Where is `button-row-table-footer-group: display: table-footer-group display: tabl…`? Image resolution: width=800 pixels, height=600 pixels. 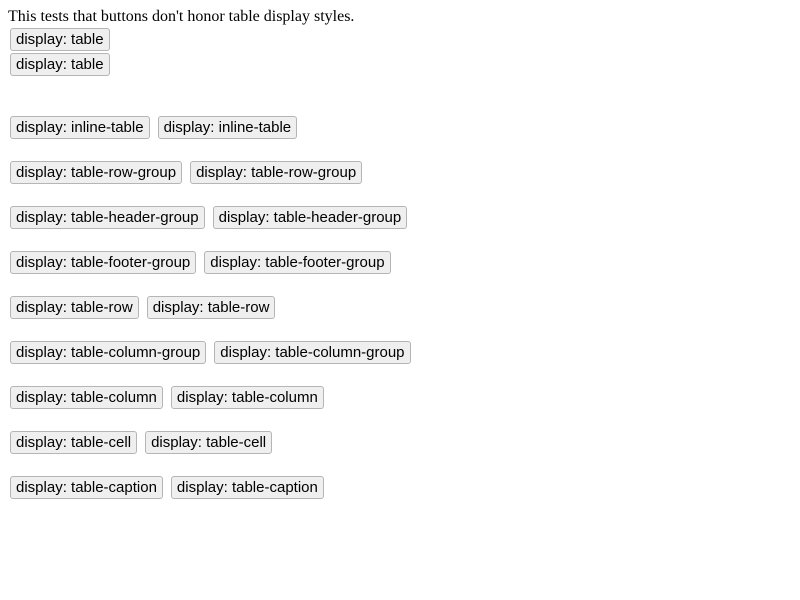
button-row-table-footer-group: display: table-footer-group display: tabl… is located at coordinates (204, 262).